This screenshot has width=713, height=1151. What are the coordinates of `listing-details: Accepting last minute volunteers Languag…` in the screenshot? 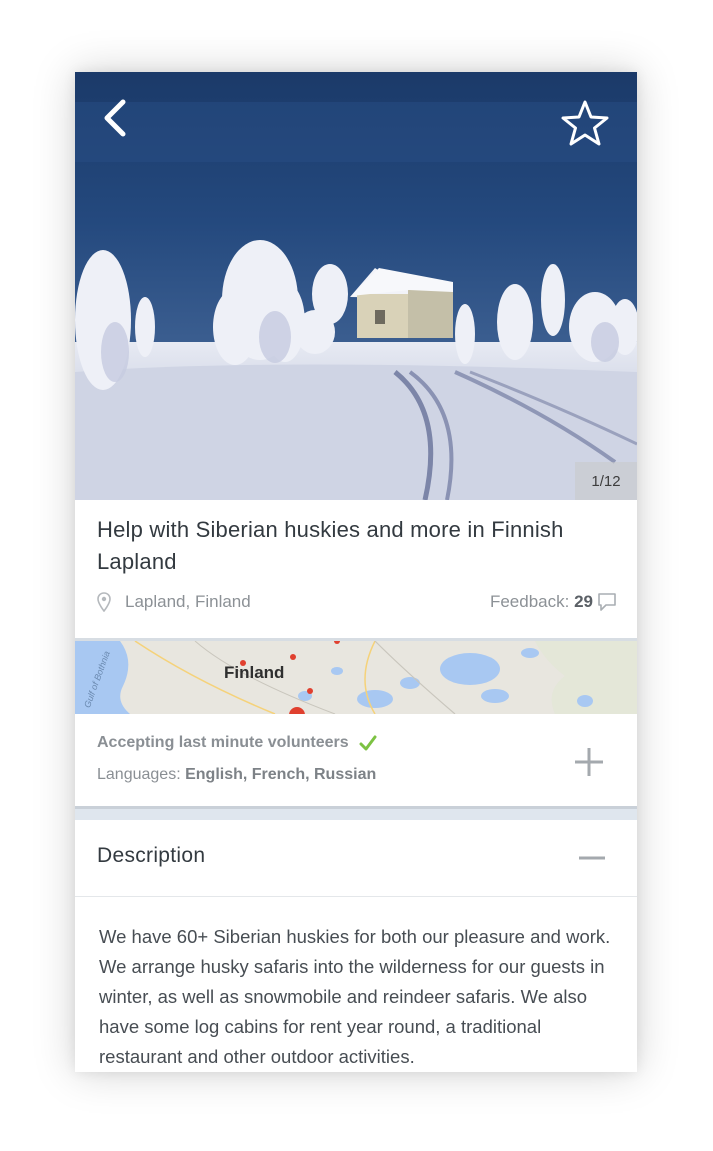 It's located at (356, 760).